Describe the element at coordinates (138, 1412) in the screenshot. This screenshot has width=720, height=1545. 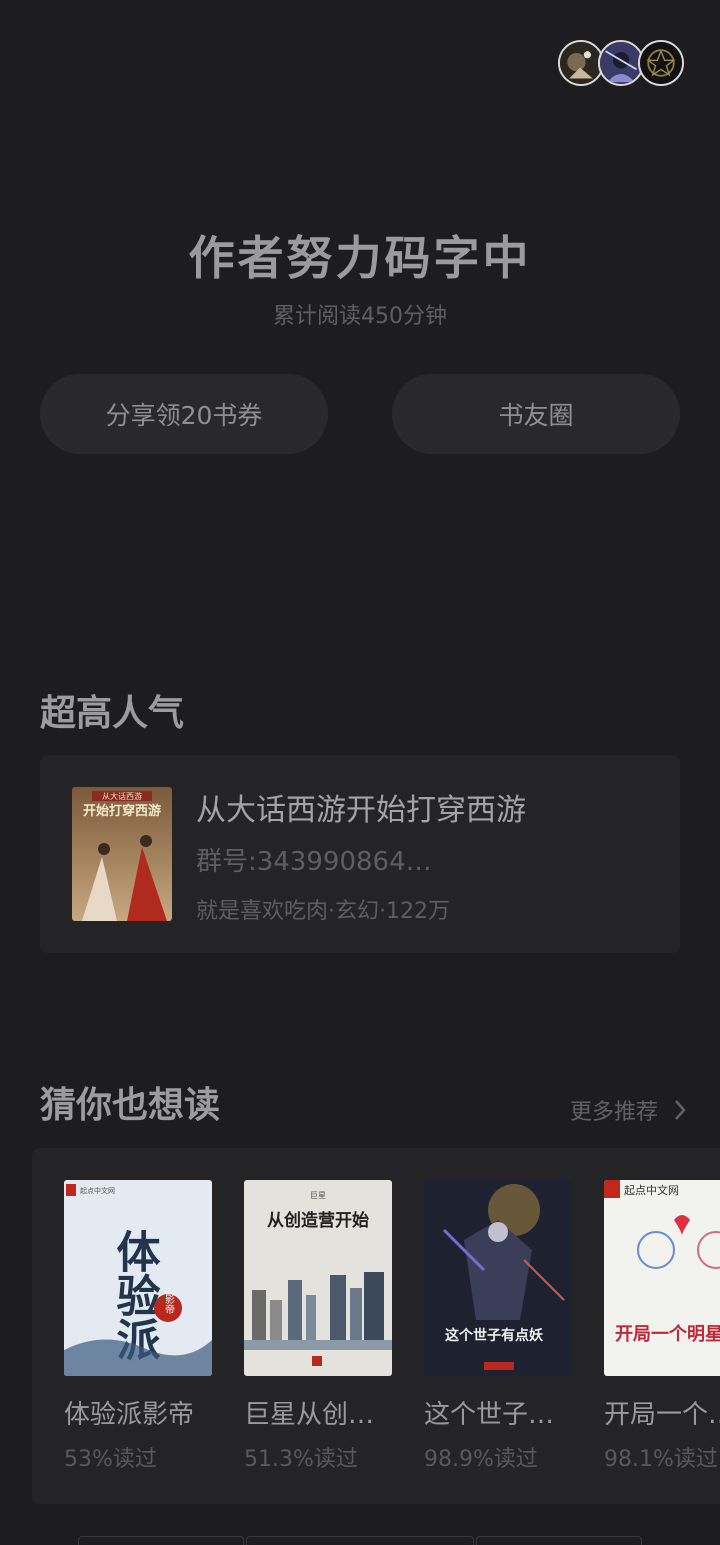
I see `book-title: 体验派影帝` at that location.